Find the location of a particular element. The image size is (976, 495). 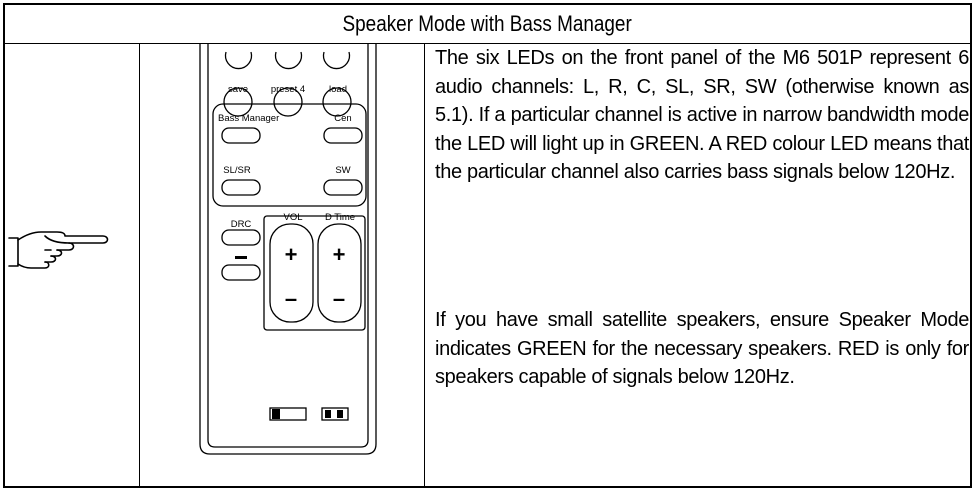

remote-label-slsr: SL/SR is located at coordinates (237, 170).